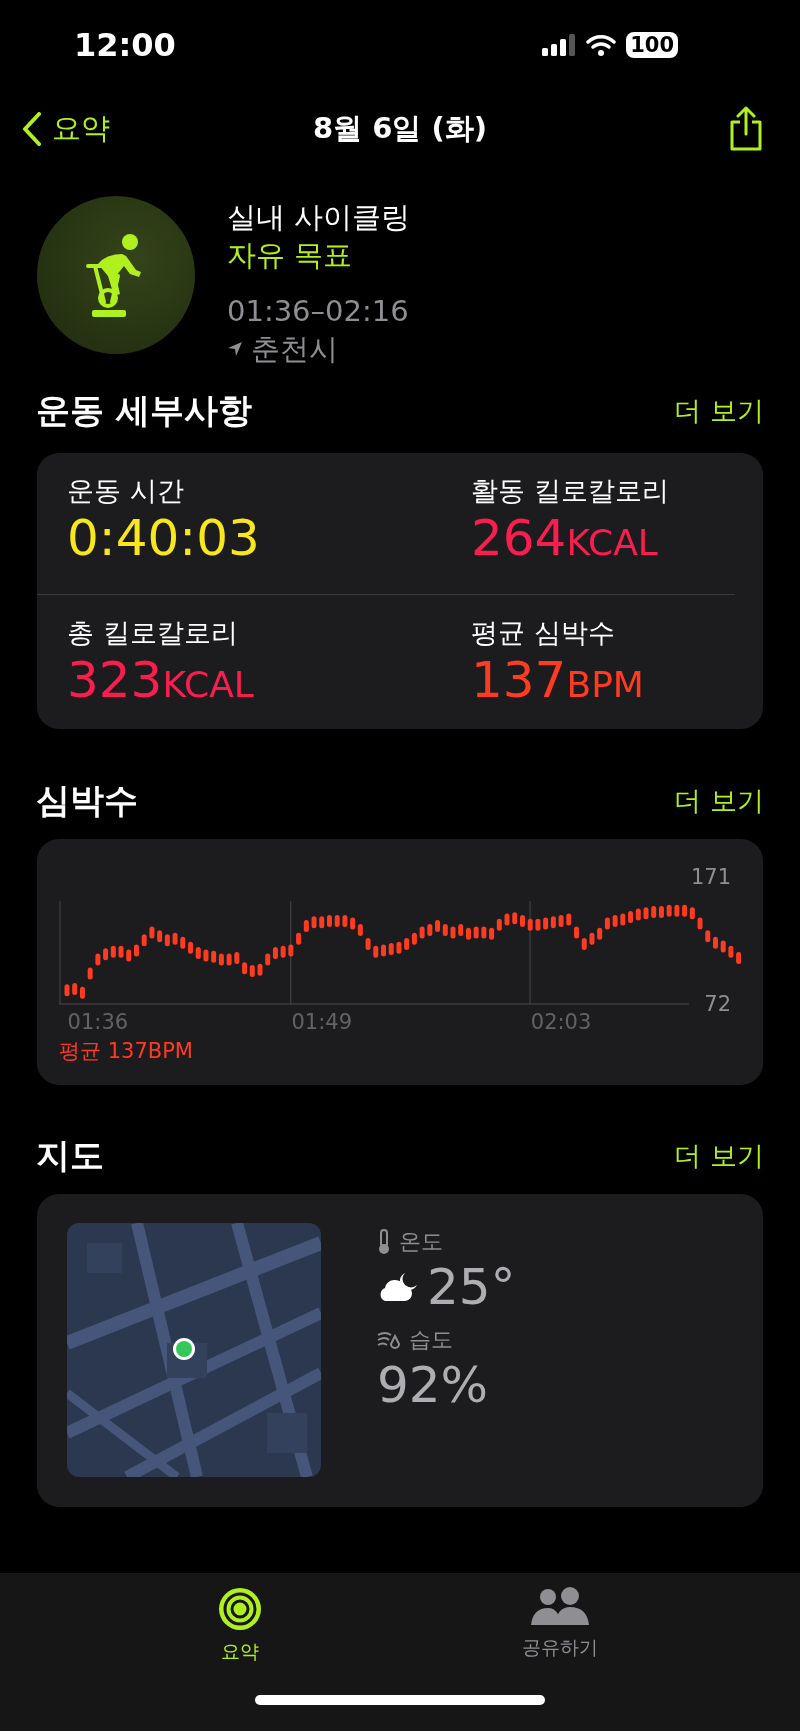  What do you see at coordinates (400, 128) in the screenshot?
I see `page-title: 8월 6일 (화)` at bounding box center [400, 128].